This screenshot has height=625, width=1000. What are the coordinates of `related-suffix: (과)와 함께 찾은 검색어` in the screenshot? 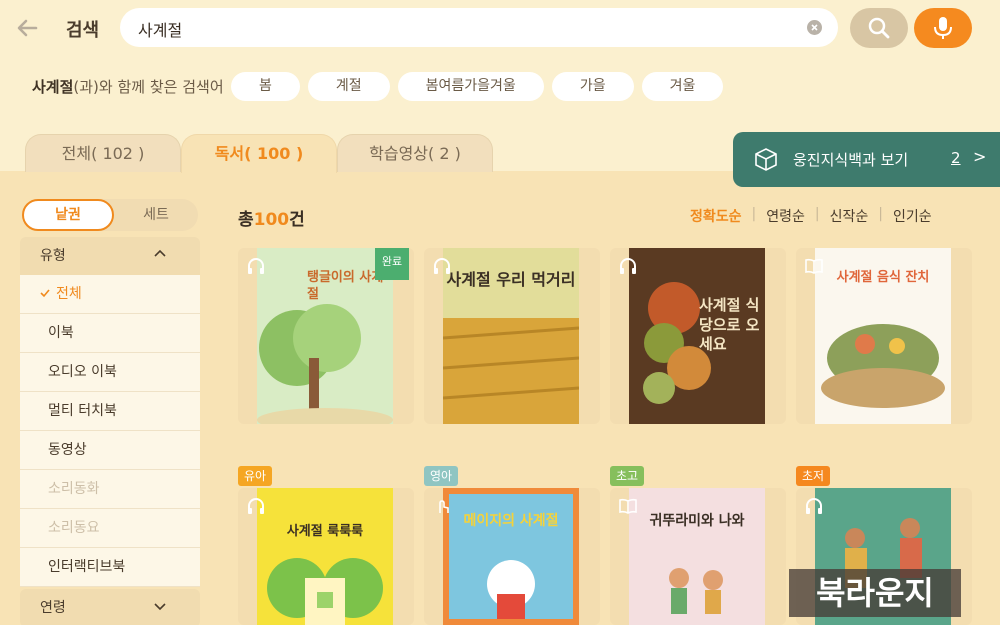 It's located at (148, 87).